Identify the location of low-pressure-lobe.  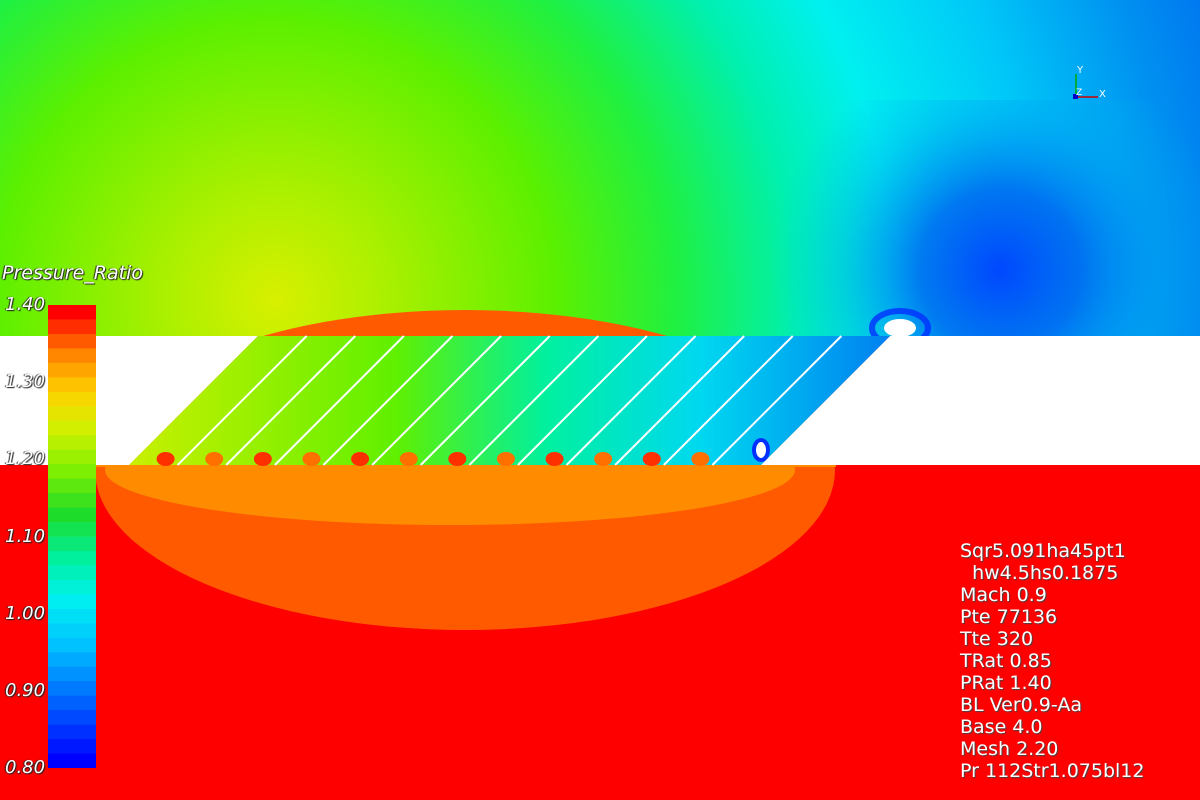
(950, 218).